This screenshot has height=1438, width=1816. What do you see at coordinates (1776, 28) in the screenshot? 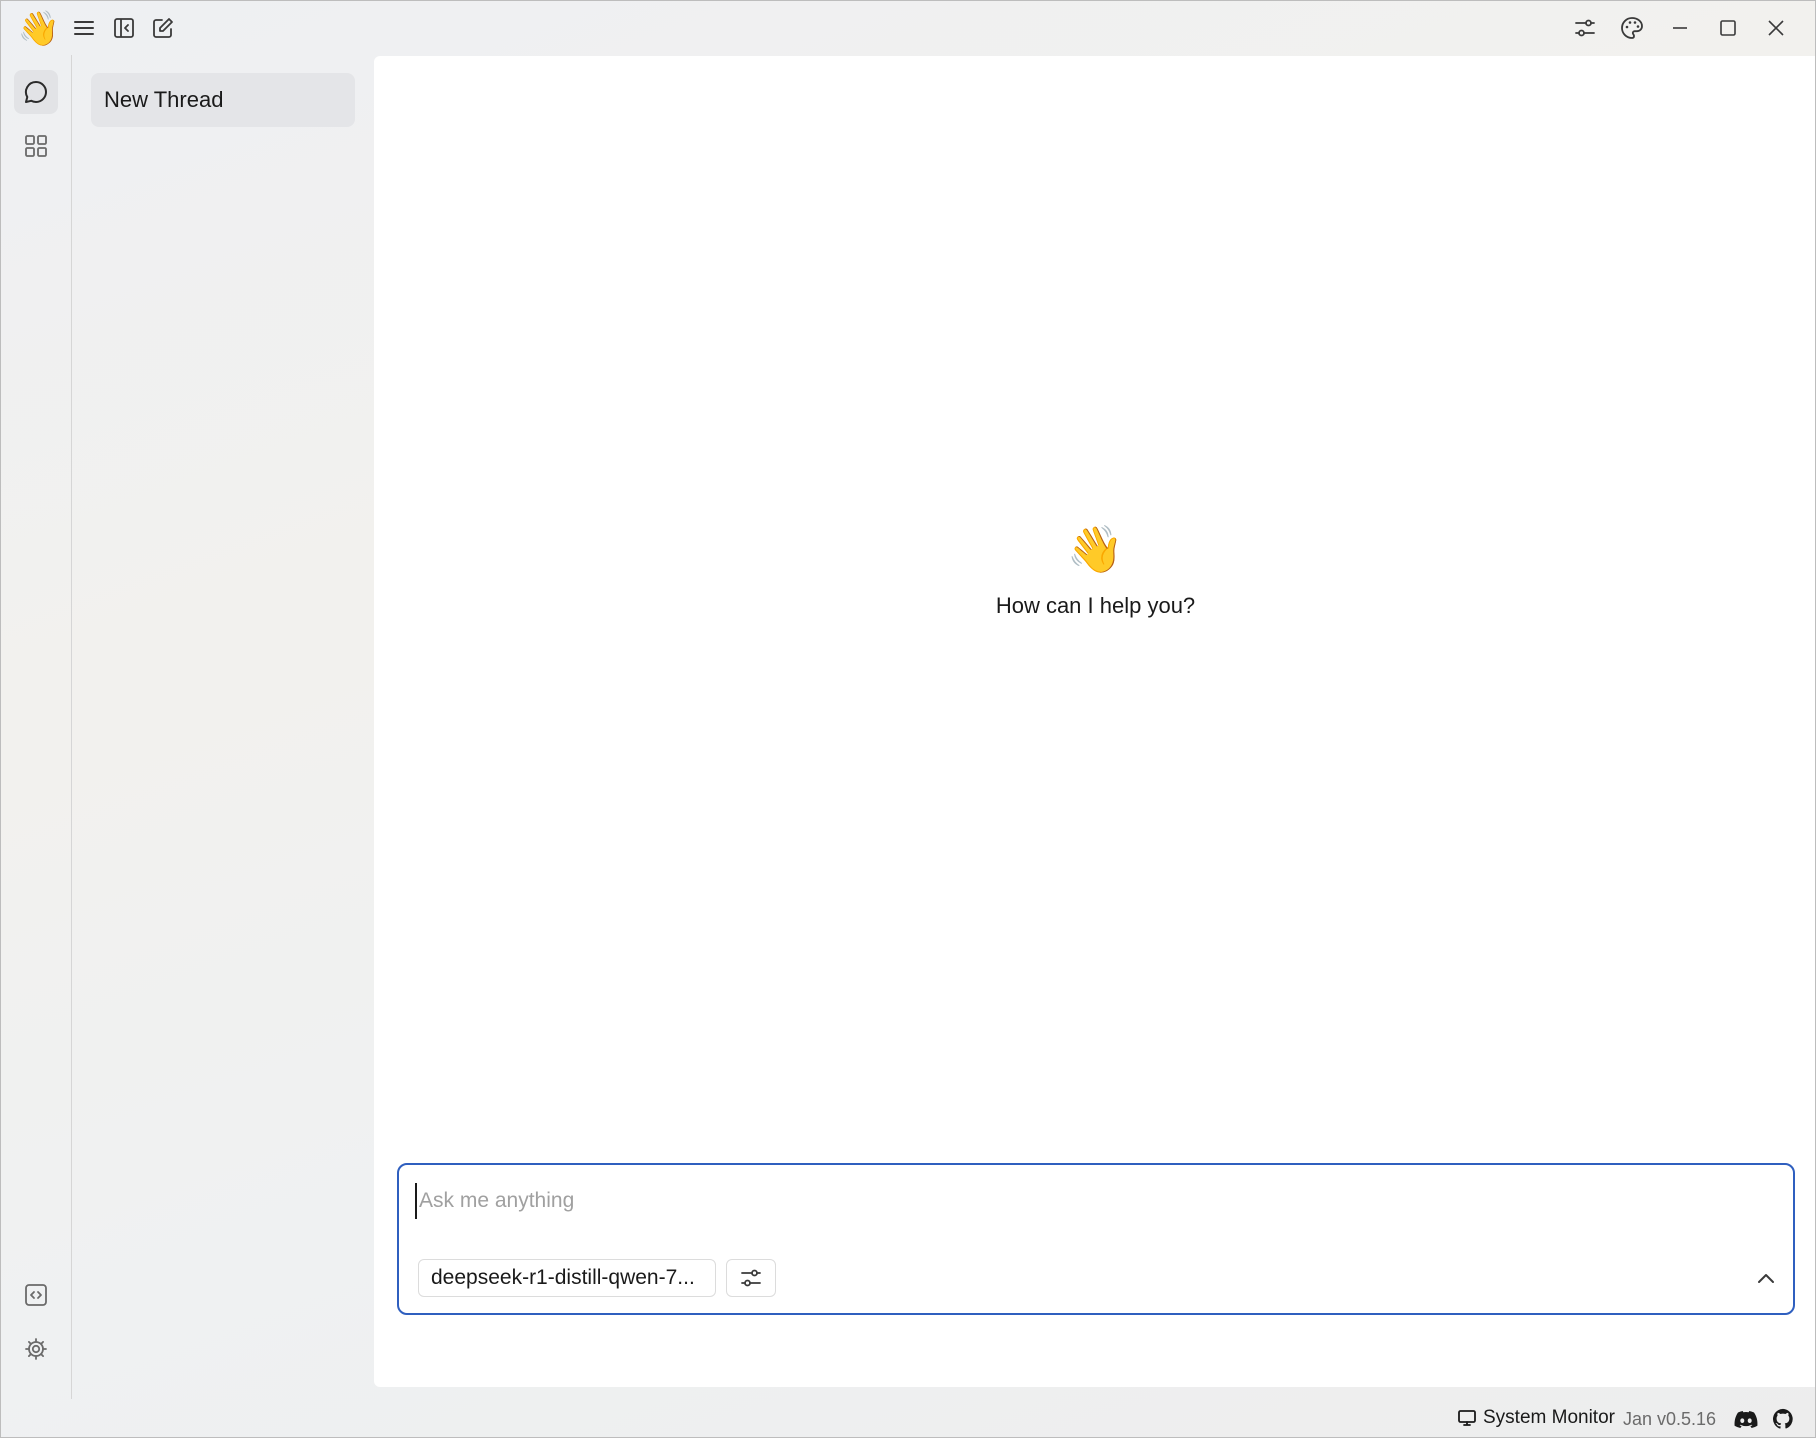
I see `close-icon` at bounding box center [1776, 28].